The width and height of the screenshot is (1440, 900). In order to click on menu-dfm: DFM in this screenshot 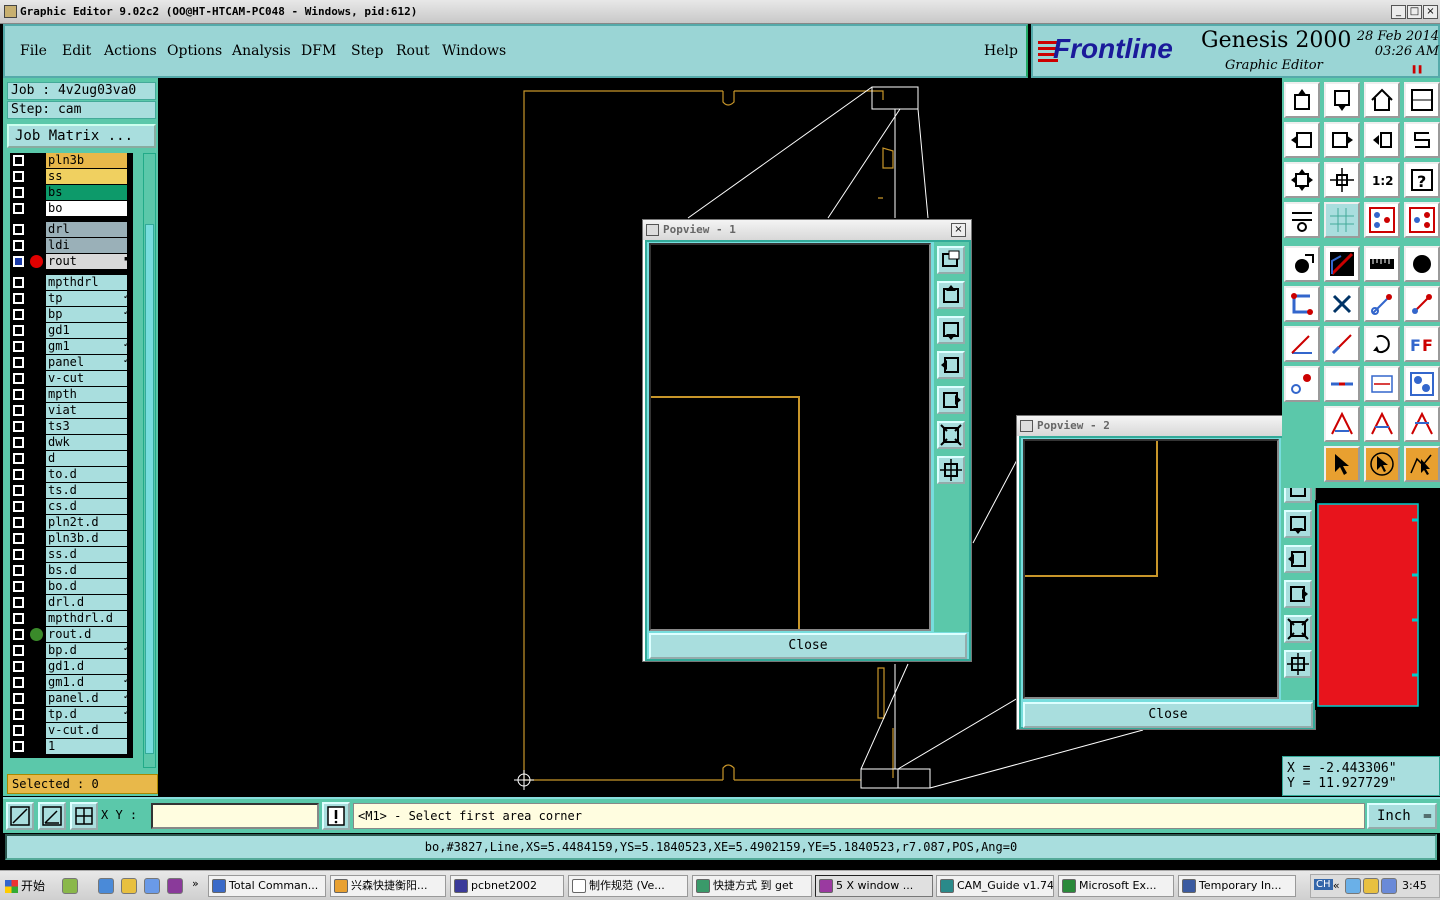, I will do `click(318, 51)`.